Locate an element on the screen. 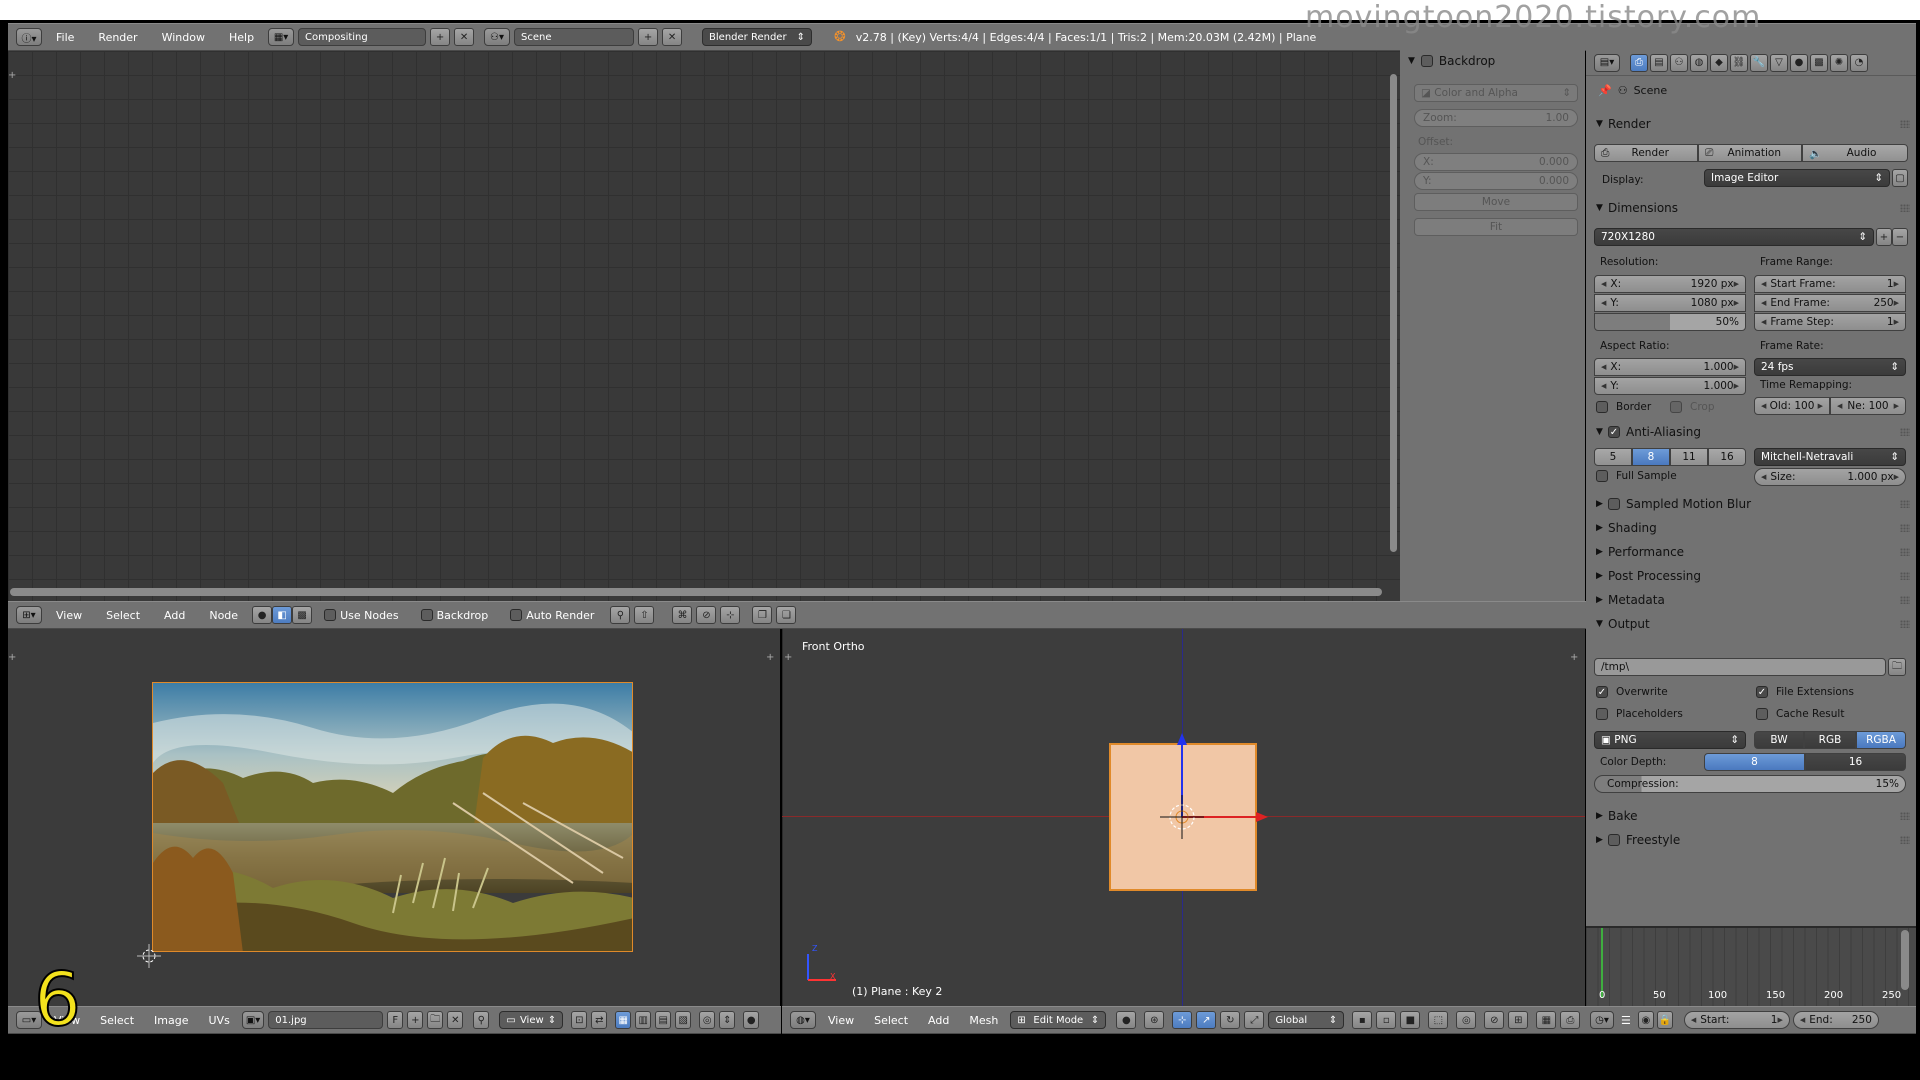  motion-blur-checkbox is located at coordinates (1614, 504).